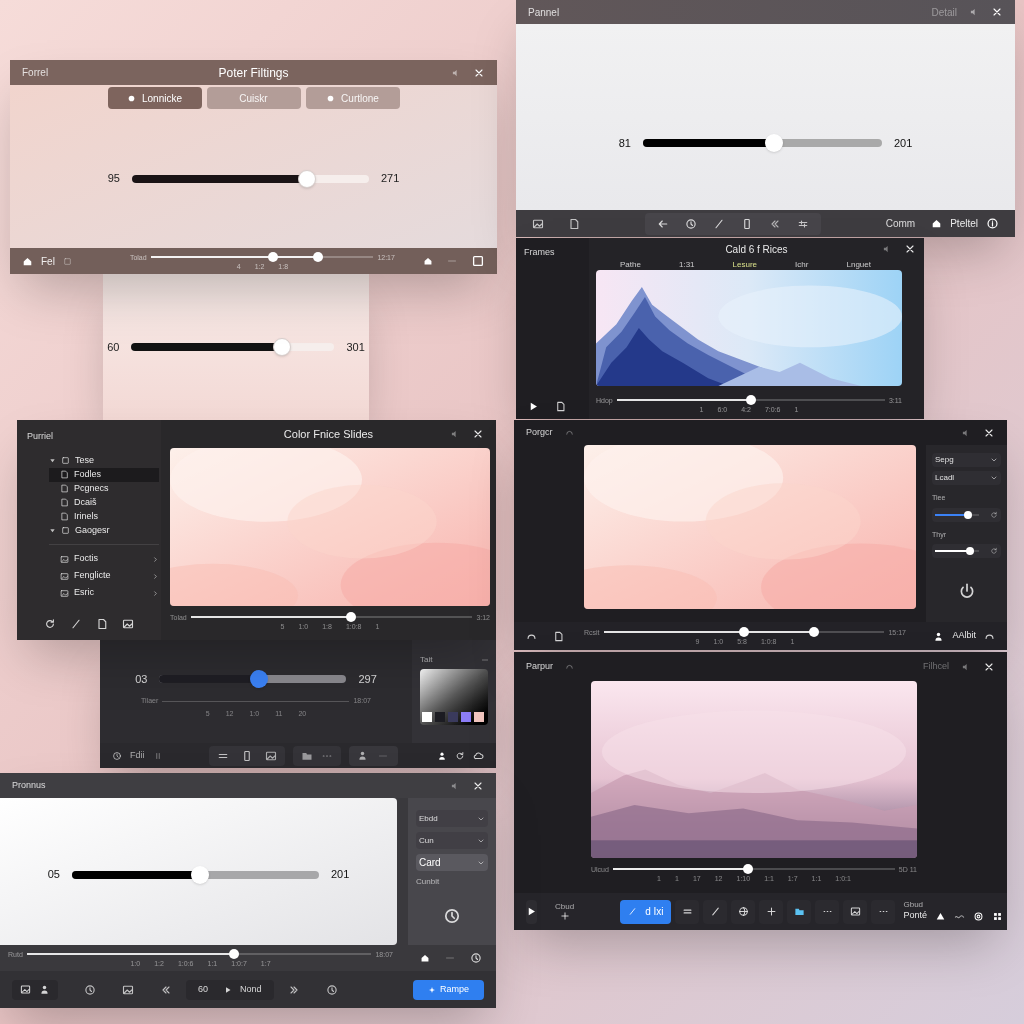 The image size is (1024, 1024). What do you see at coordinates (104, 559) in the screenshot?
I see `menu-item: Foctis` at bounding box center [104, 559].